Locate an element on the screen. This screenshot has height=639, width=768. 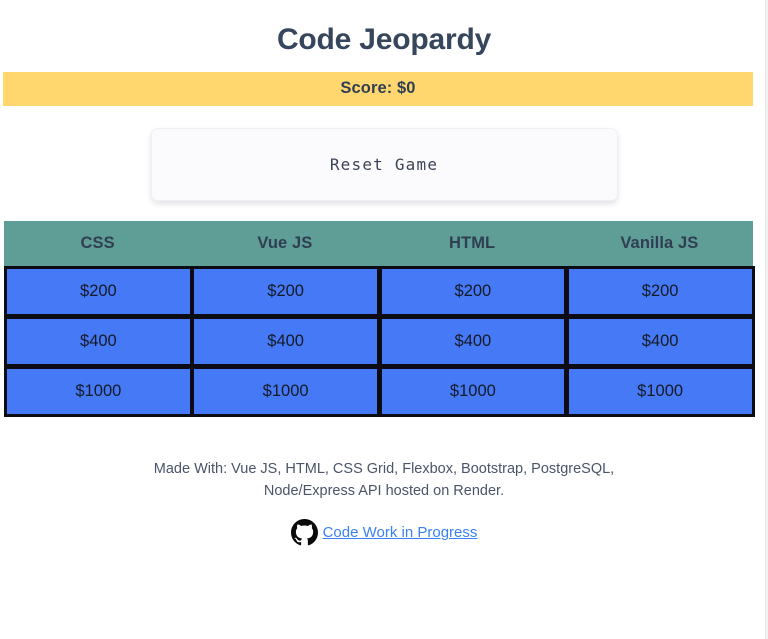
category-css: CSS is located at coordinates (97, 242).